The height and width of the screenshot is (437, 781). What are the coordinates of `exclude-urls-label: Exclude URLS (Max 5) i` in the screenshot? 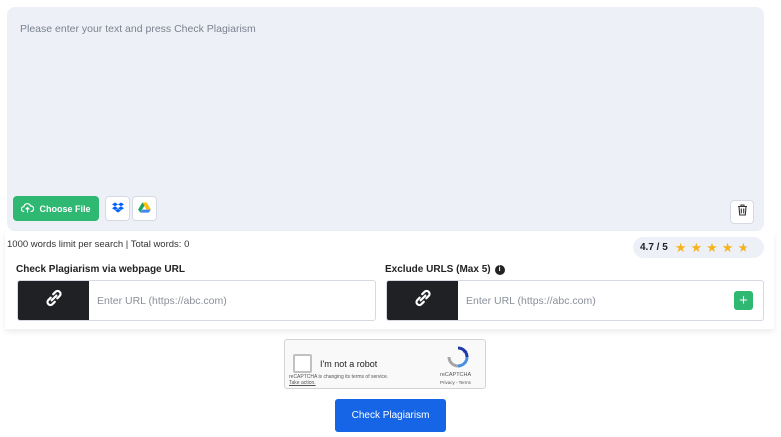 It's located at (445, 269).